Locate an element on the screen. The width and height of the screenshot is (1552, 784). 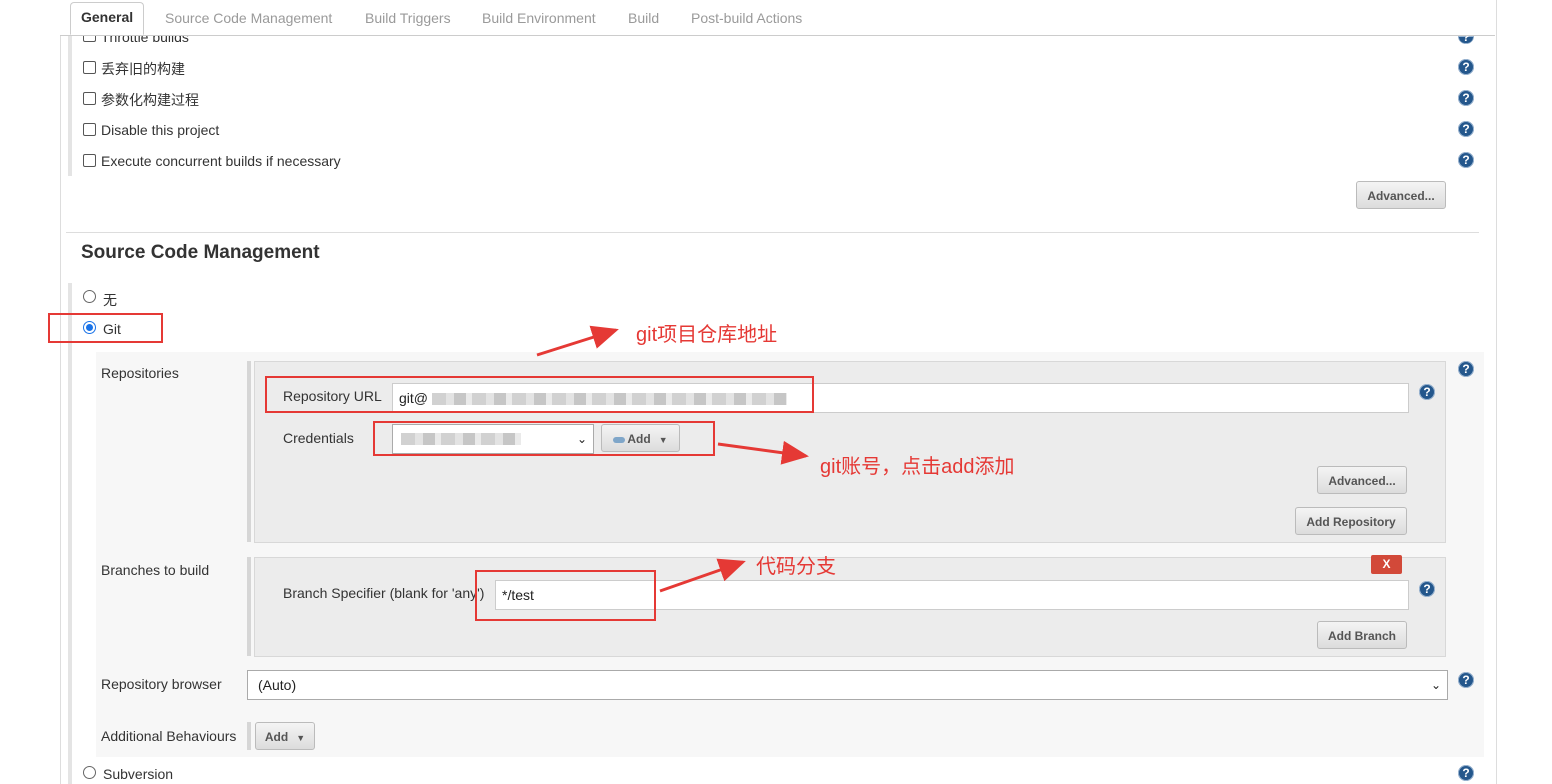
annotation-credentials-note: git账号，点击add添加 is located at coordinates (917, 467).